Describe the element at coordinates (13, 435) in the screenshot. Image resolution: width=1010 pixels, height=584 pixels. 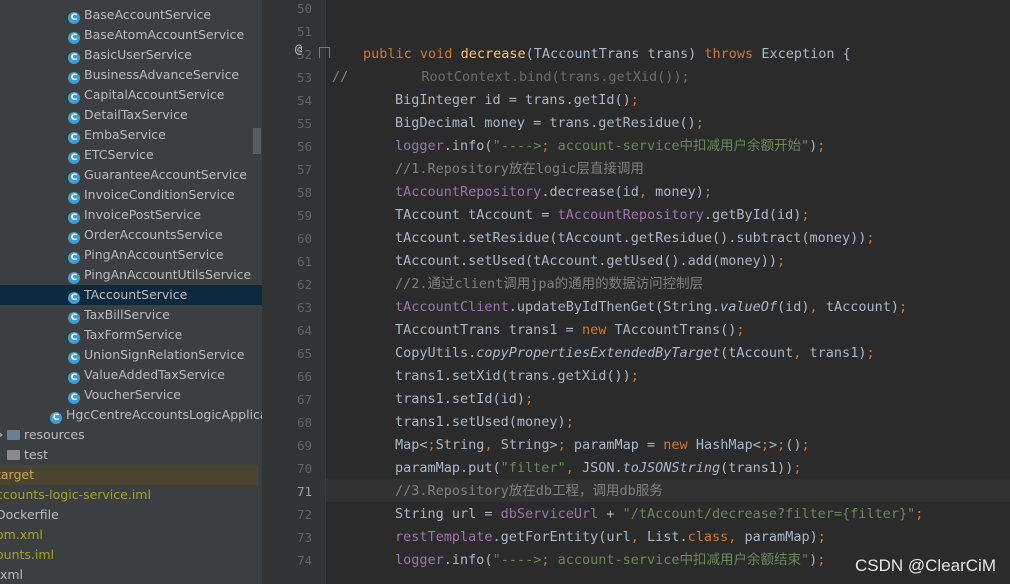
I see `folder-icon` at that location.